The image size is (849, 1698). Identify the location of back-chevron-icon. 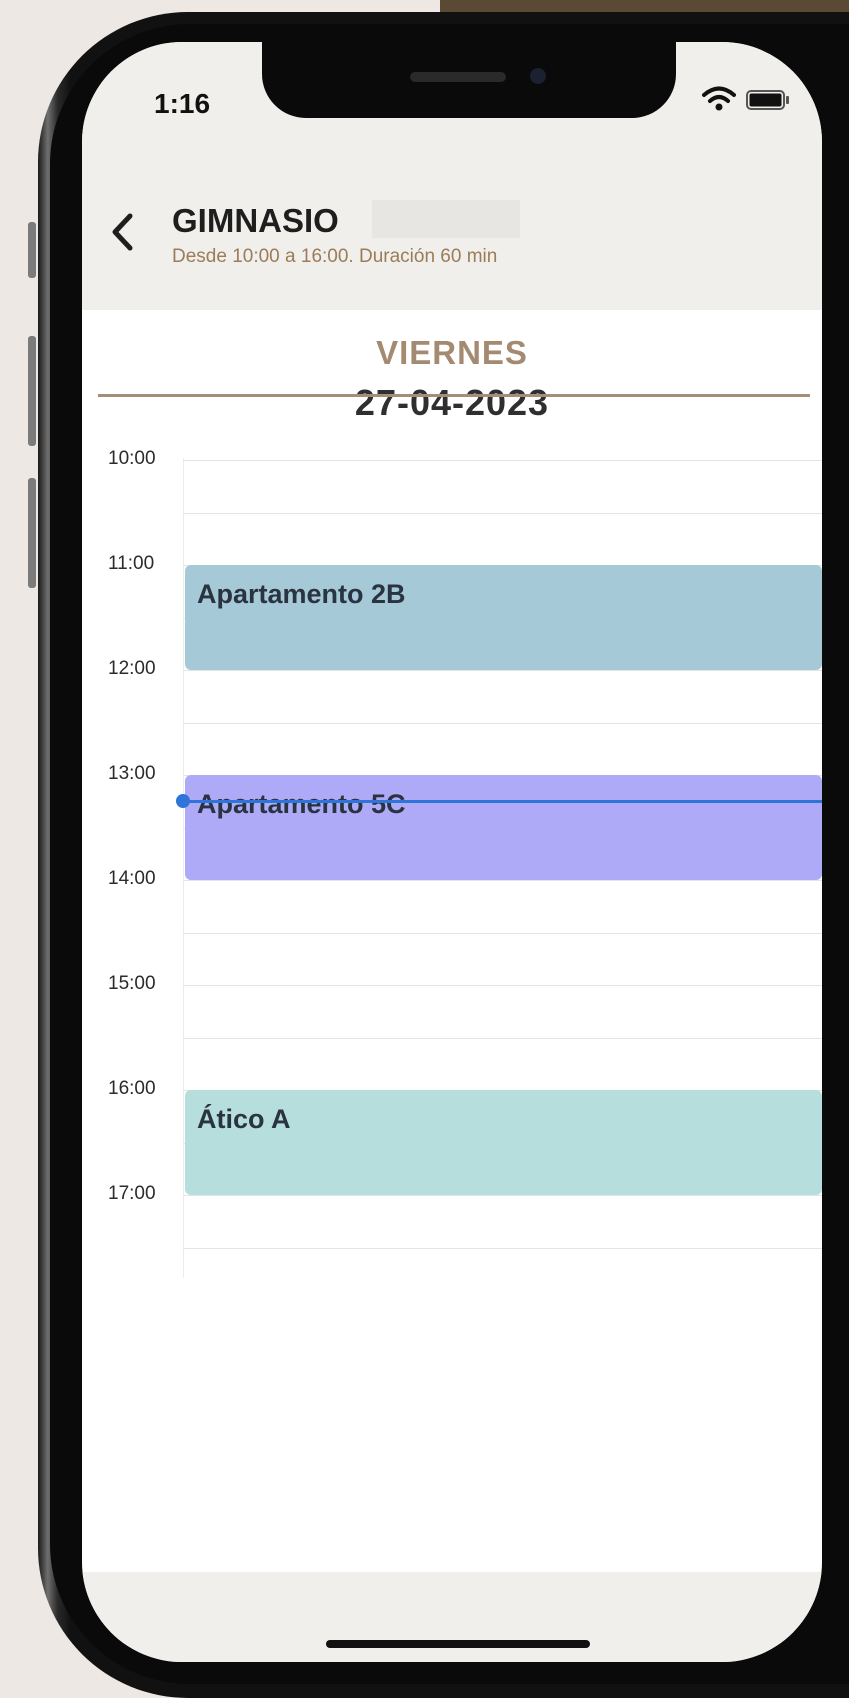
(122, 234).